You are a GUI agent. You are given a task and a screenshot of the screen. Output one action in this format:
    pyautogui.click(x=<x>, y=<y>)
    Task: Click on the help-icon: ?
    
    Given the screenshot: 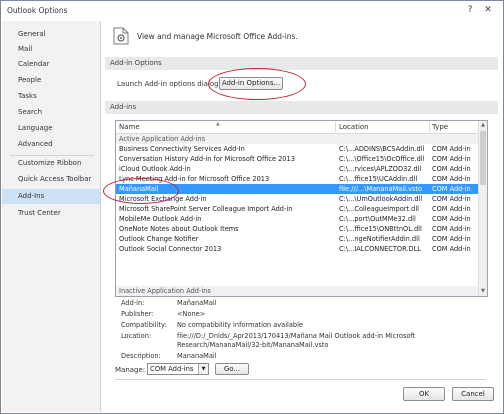 What is the action you would take?
    pyautogui.click(x=470, y=10)
    